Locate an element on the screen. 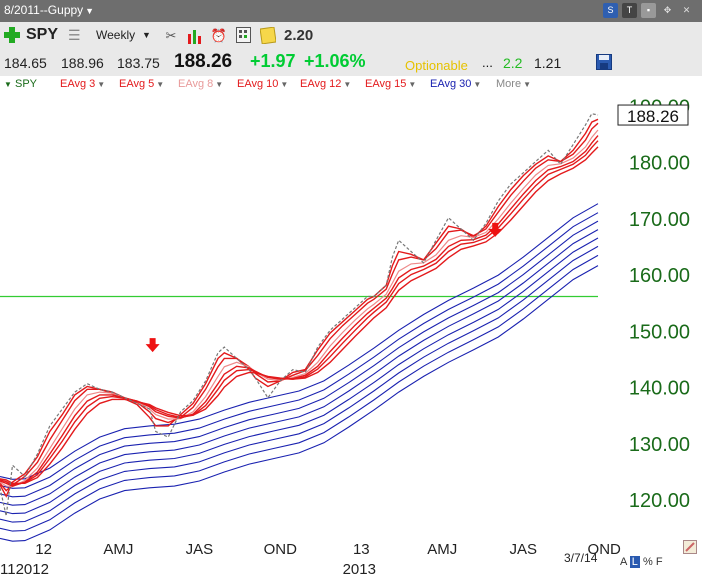  save-window-icon: ▪ is located at coordinates (648, 10).